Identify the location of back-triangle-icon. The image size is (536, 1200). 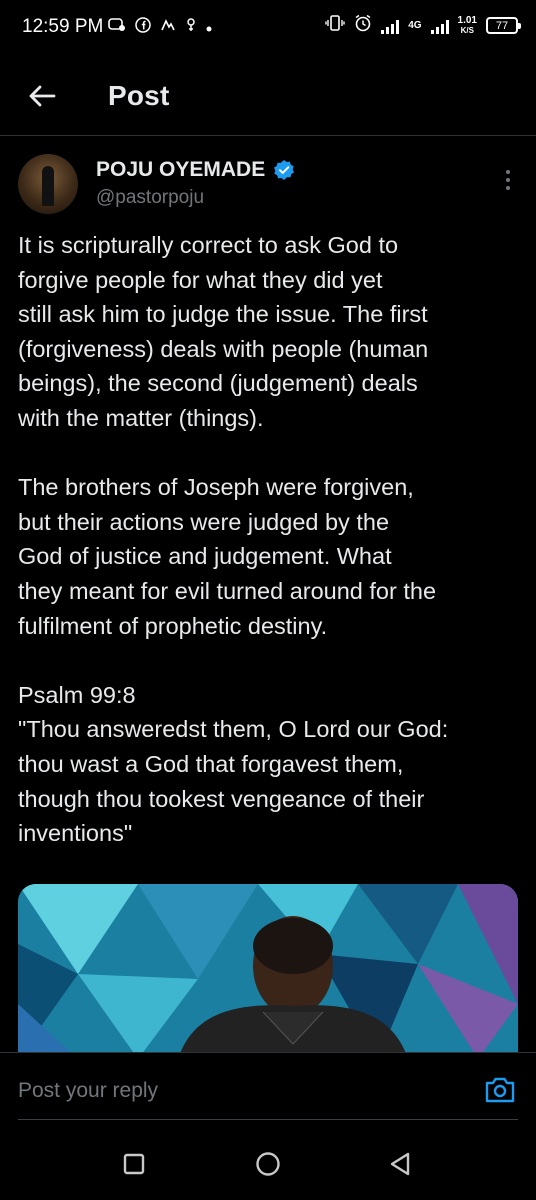
(400, 1164).